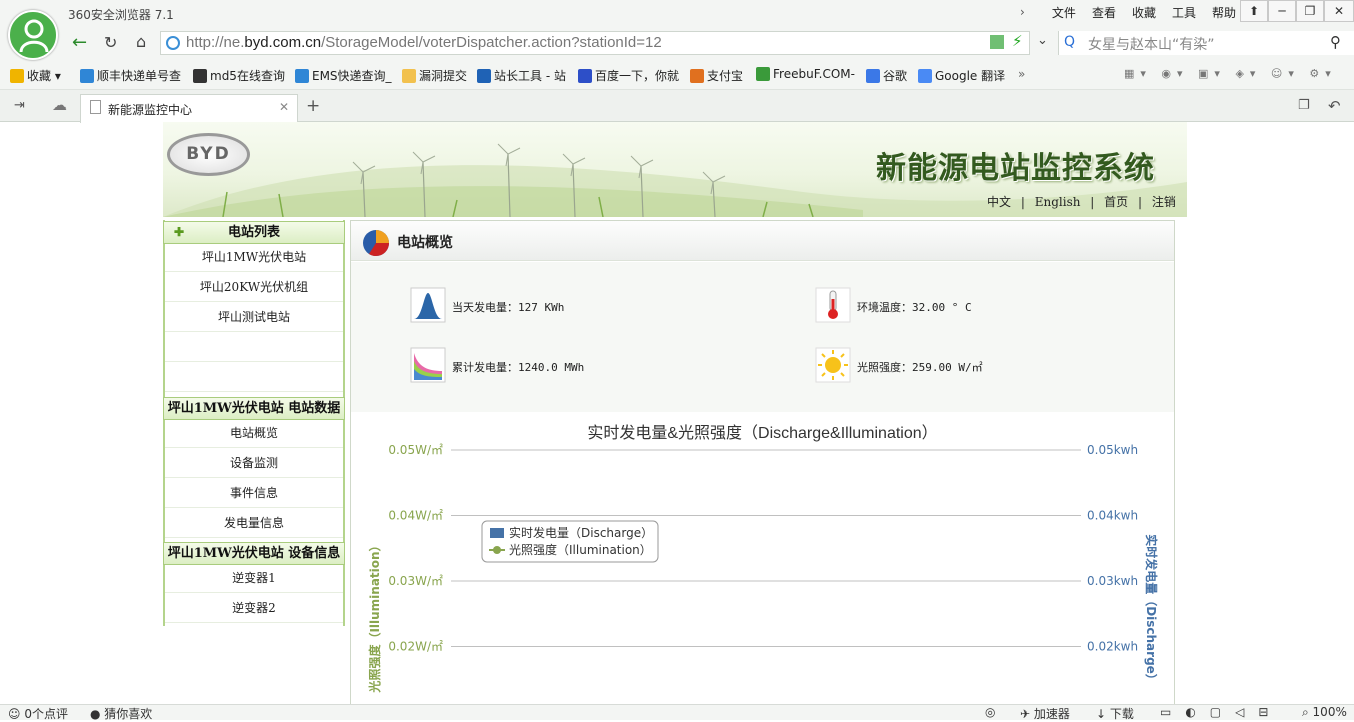  I want to click on cumulative-energy-value: 累计发电量：1240.0 MWh, so click(518, 367).